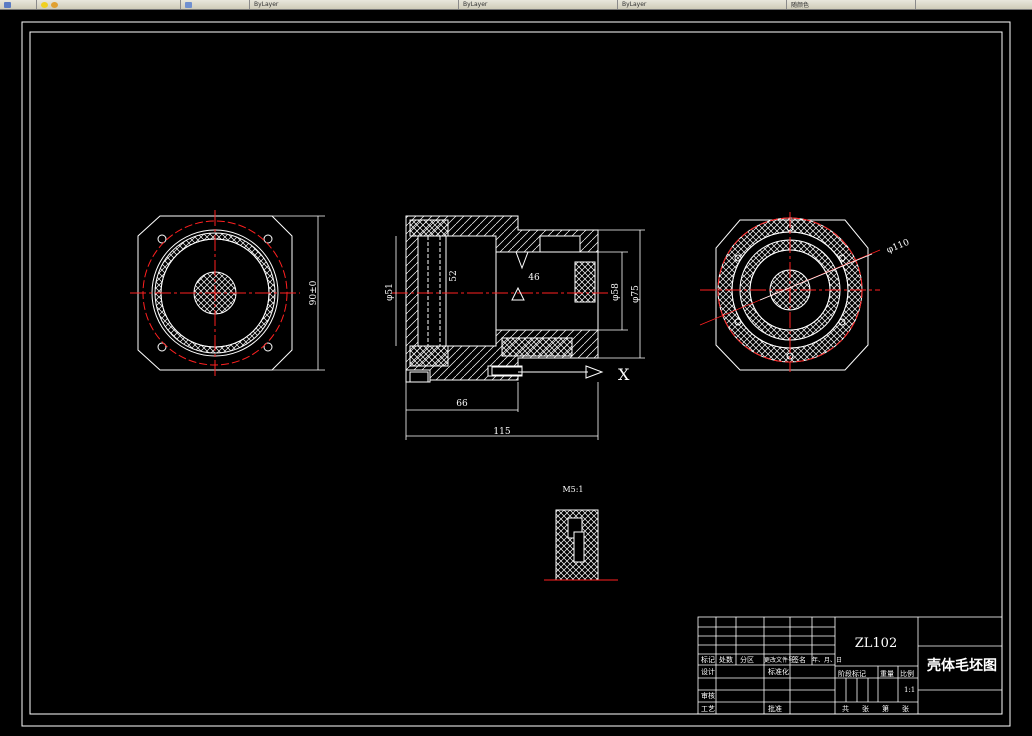  Describe the element at coordinates (909, 690) in the screenshot. I see `tb-scale-value: 1:1` at that location.